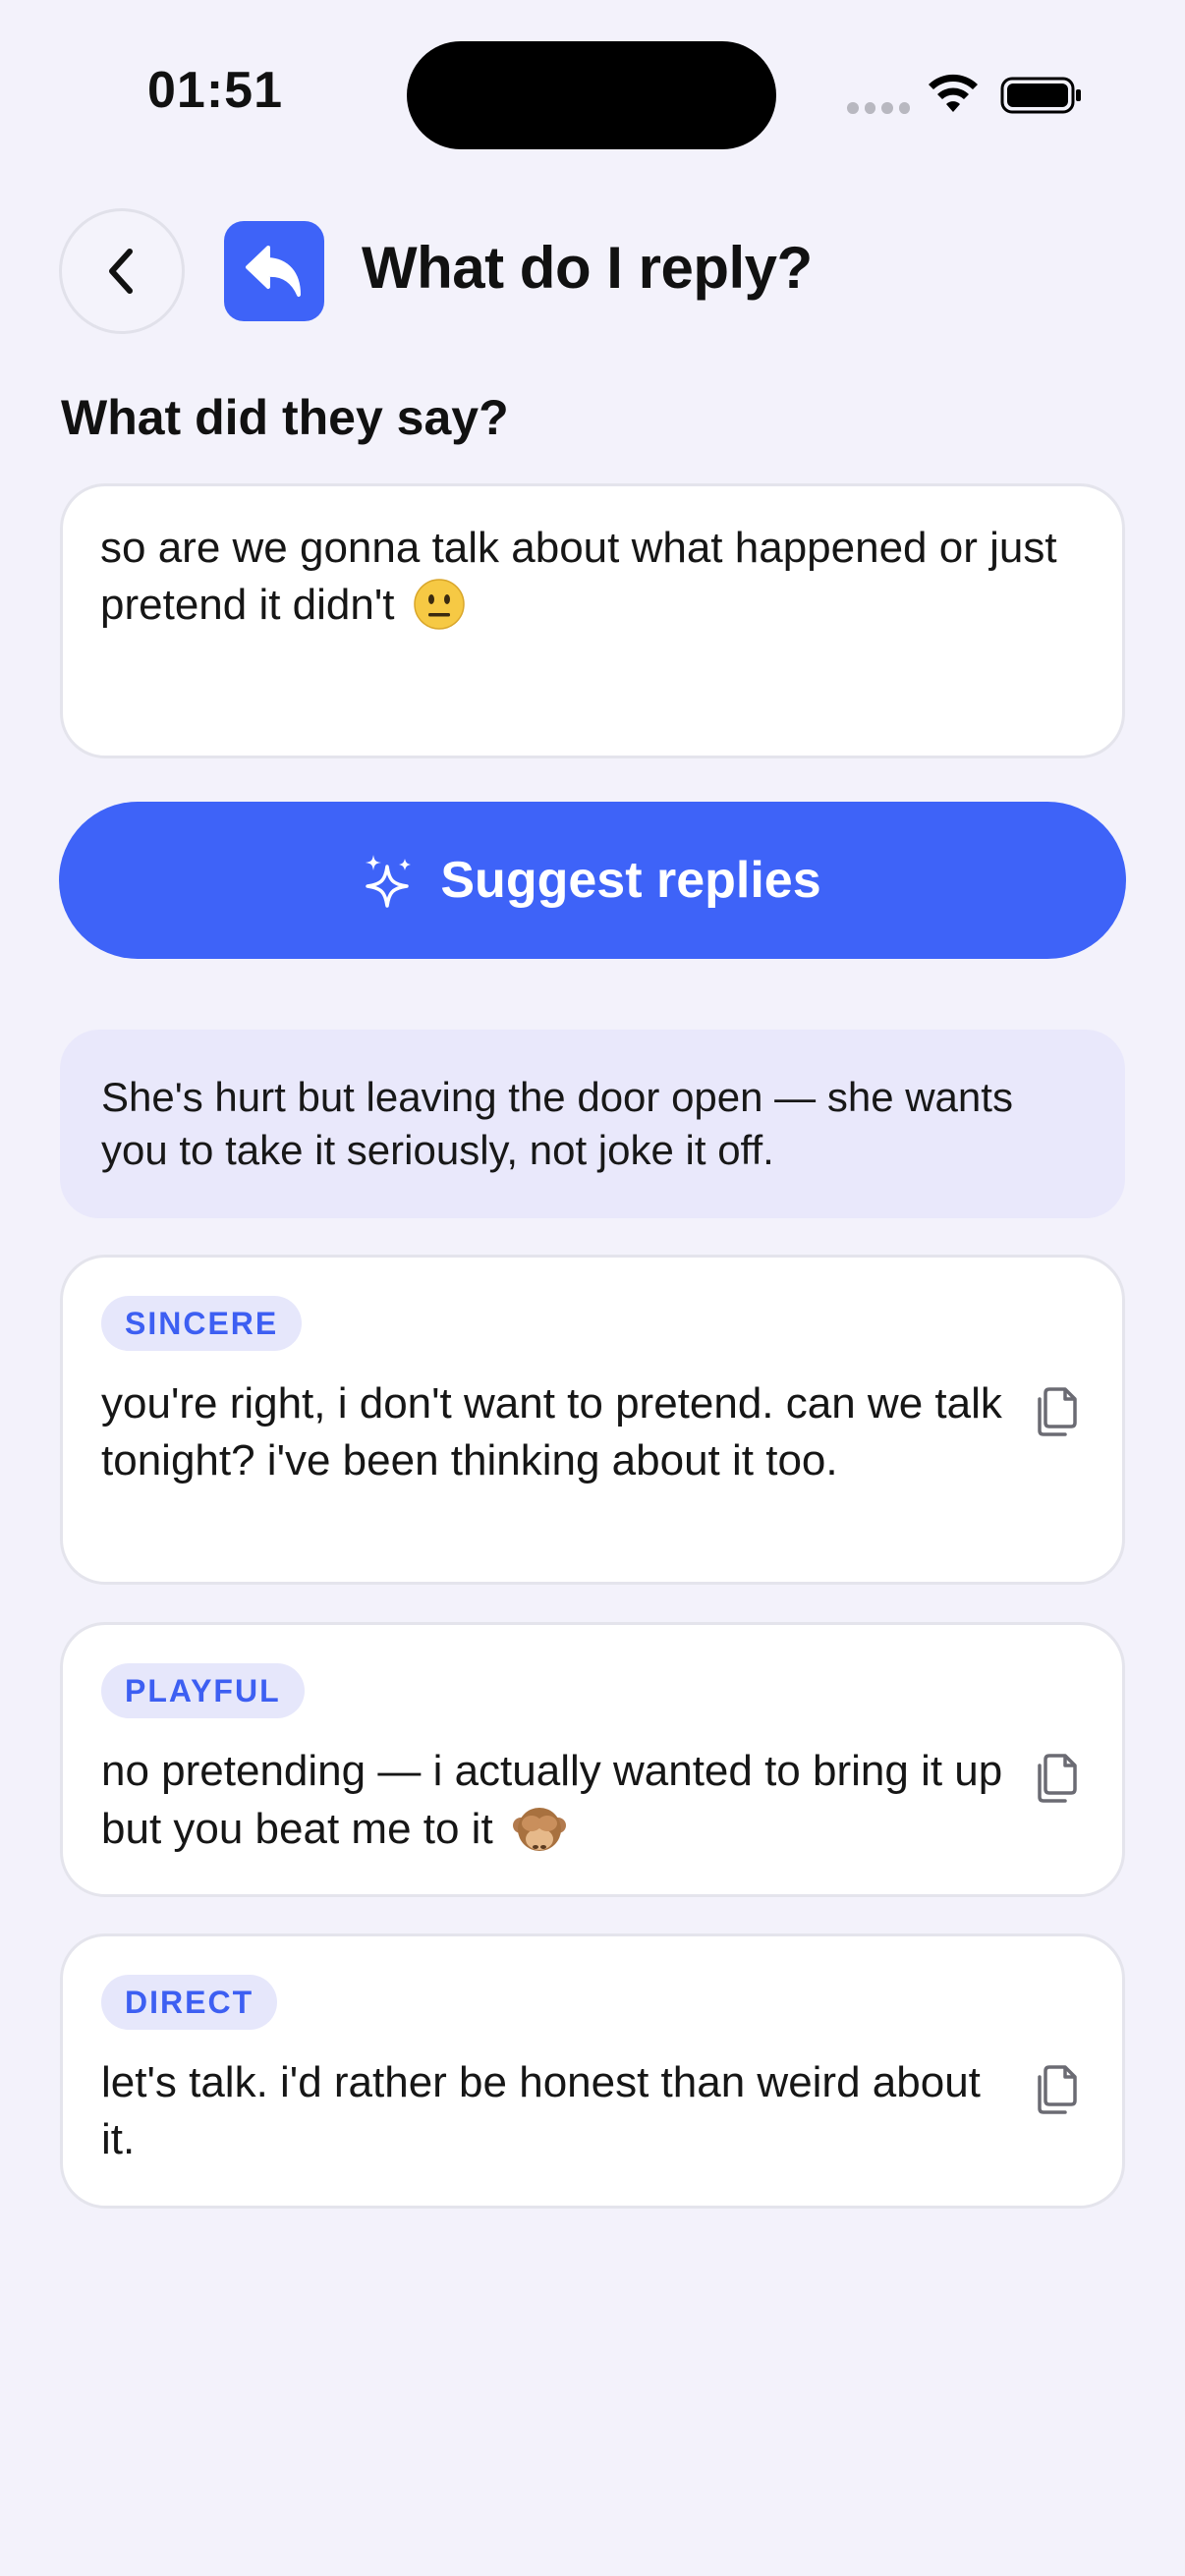 The image size is (1185, 2576). Describe the element at coordinates (203, 1690) in the screenshot. I see `tone-badge: PLAYFUL` at that location.